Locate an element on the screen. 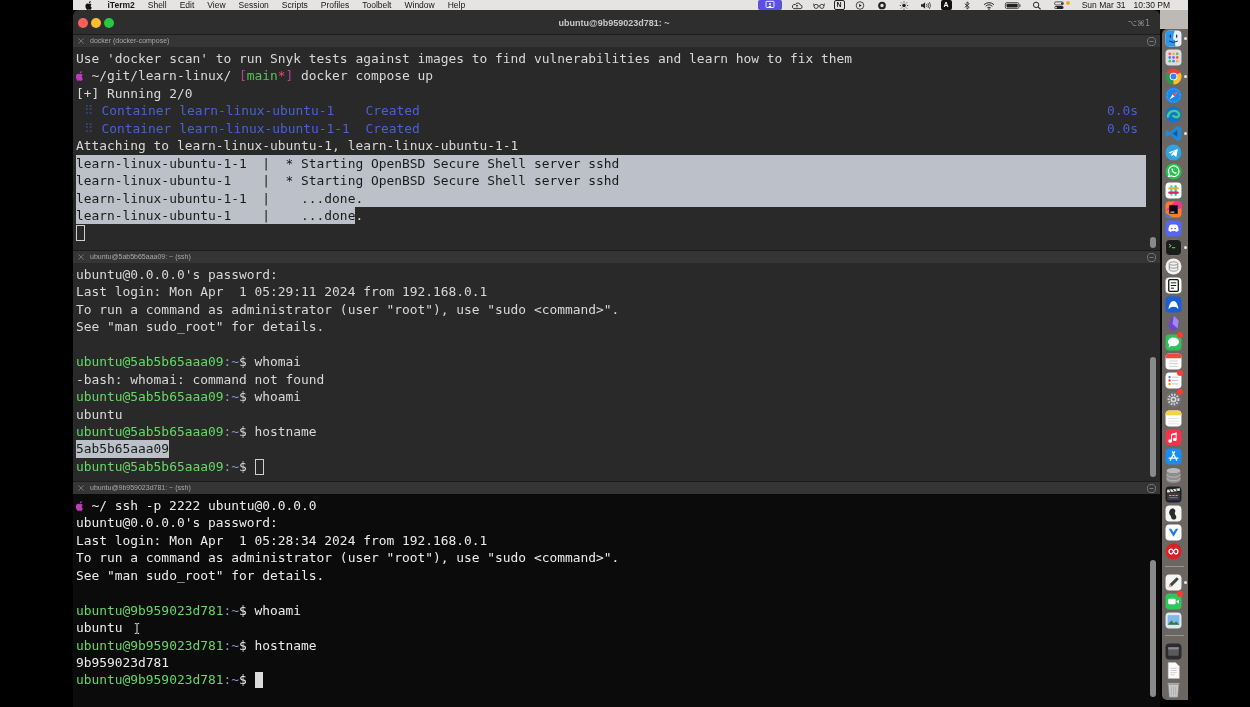  terminal-text: Use 'docker scan' to run Snyk tests against images to find vulnerabilities and learn how to fix them is located at coordinates (464, 59).